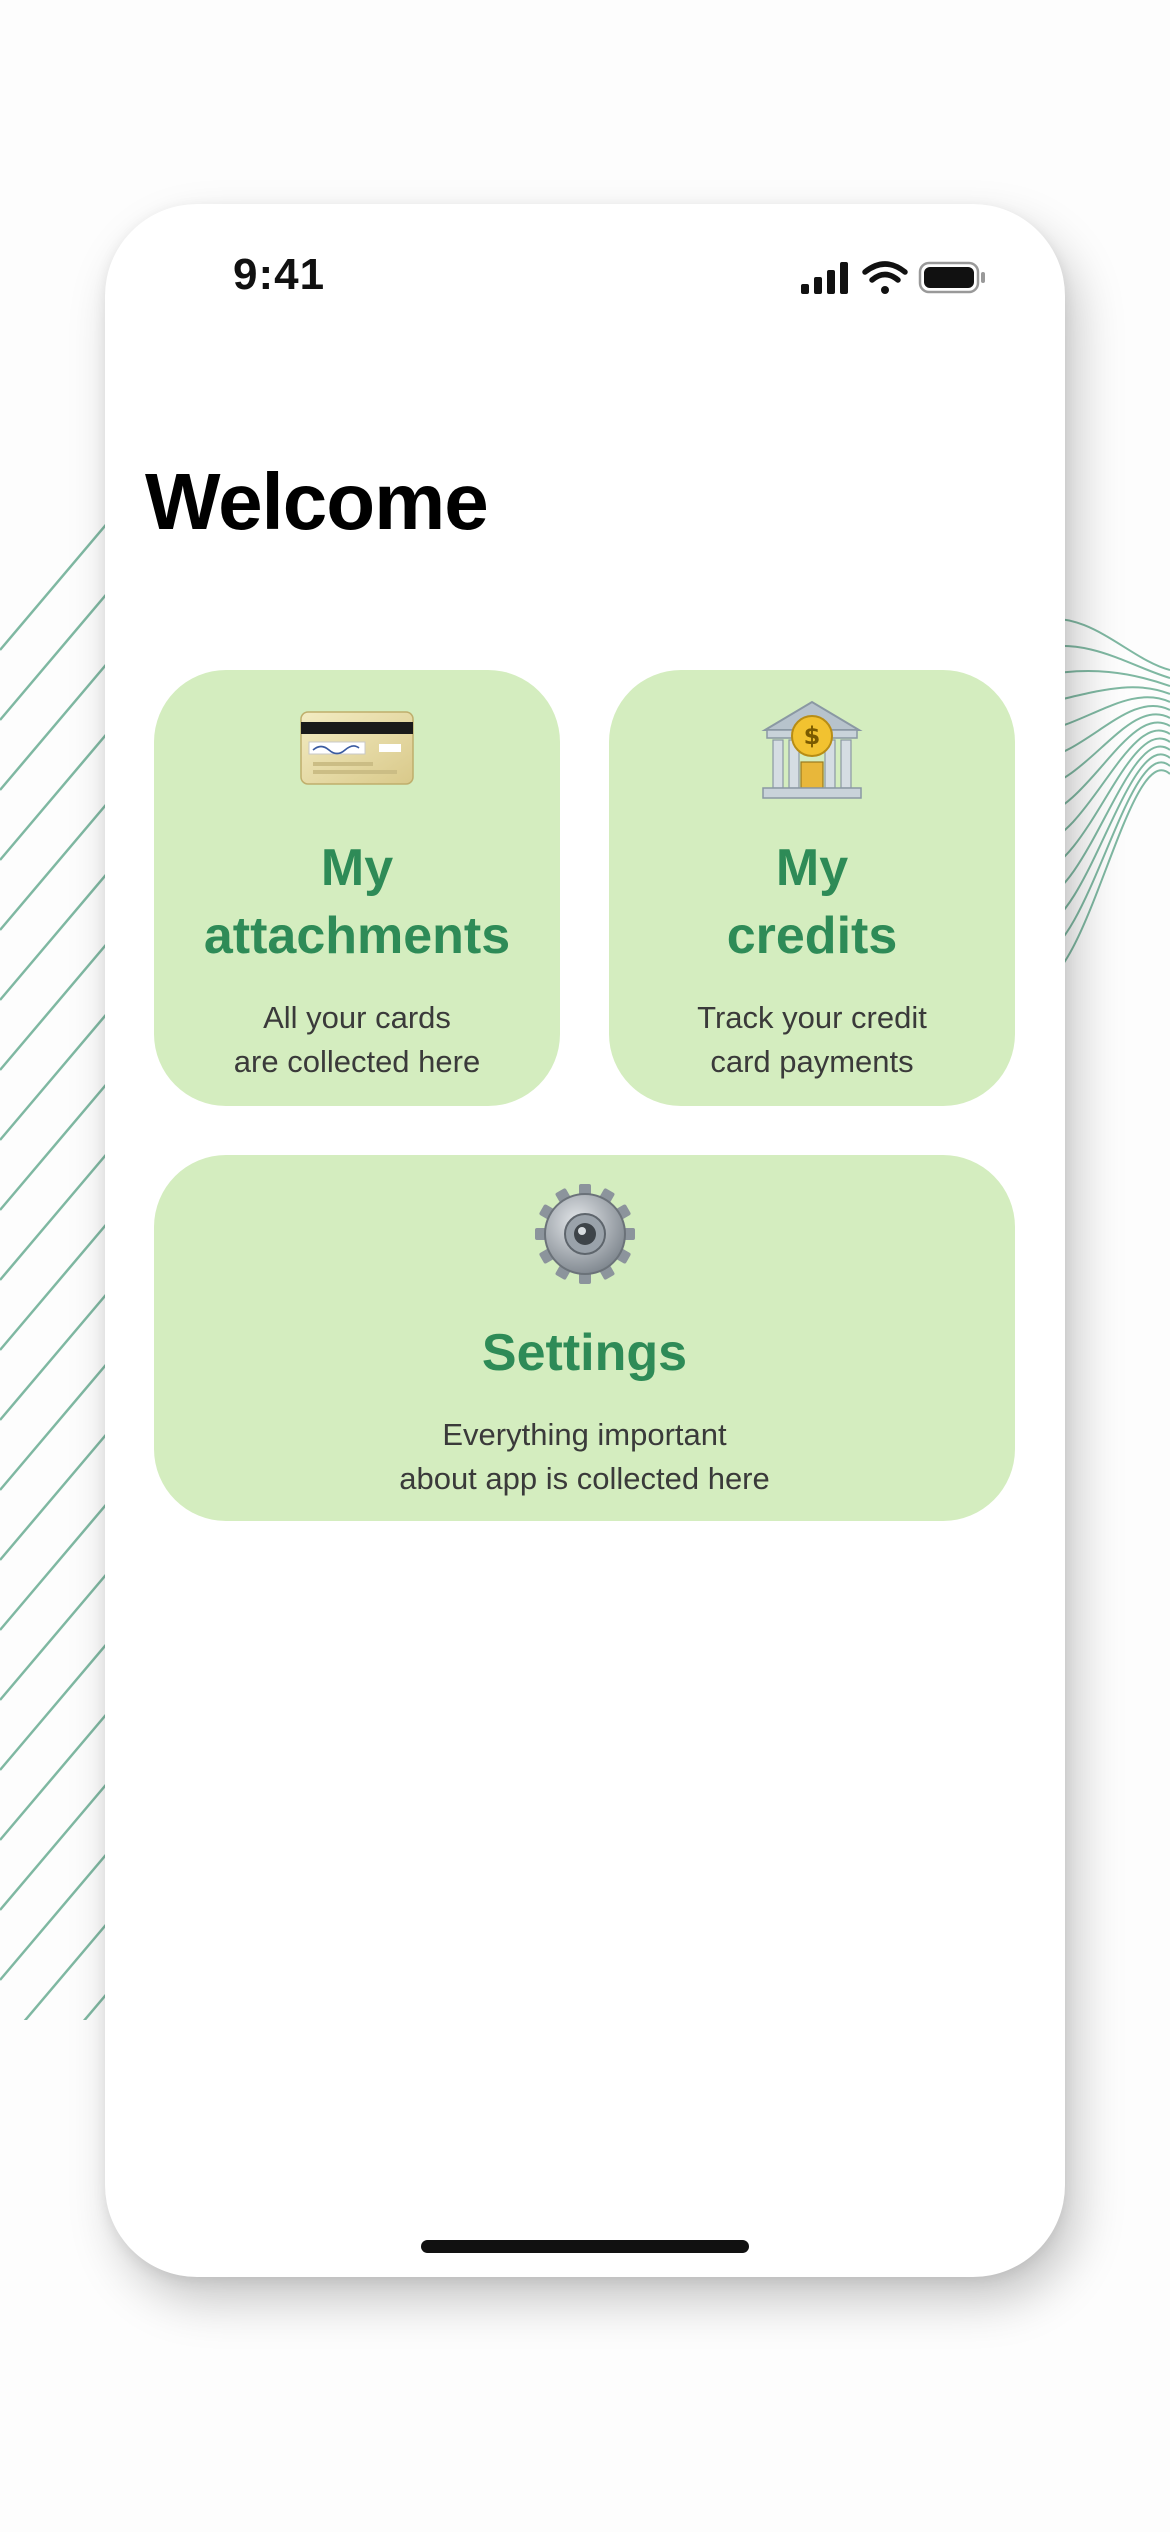  I want to click on battery-icon, so click(951, 277).